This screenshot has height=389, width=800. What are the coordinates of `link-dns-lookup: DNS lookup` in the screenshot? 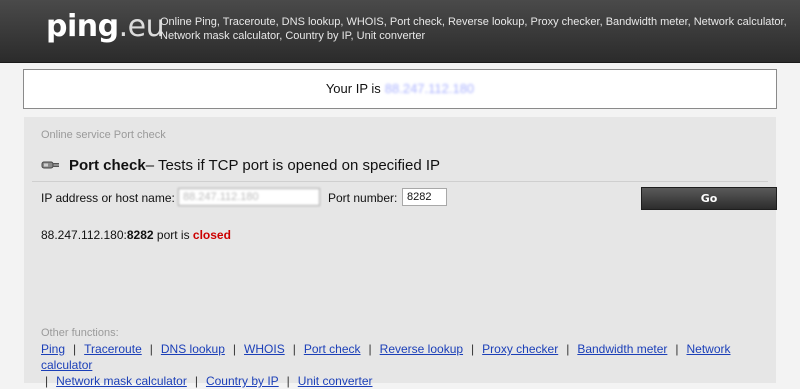 It's located at (193, 349).